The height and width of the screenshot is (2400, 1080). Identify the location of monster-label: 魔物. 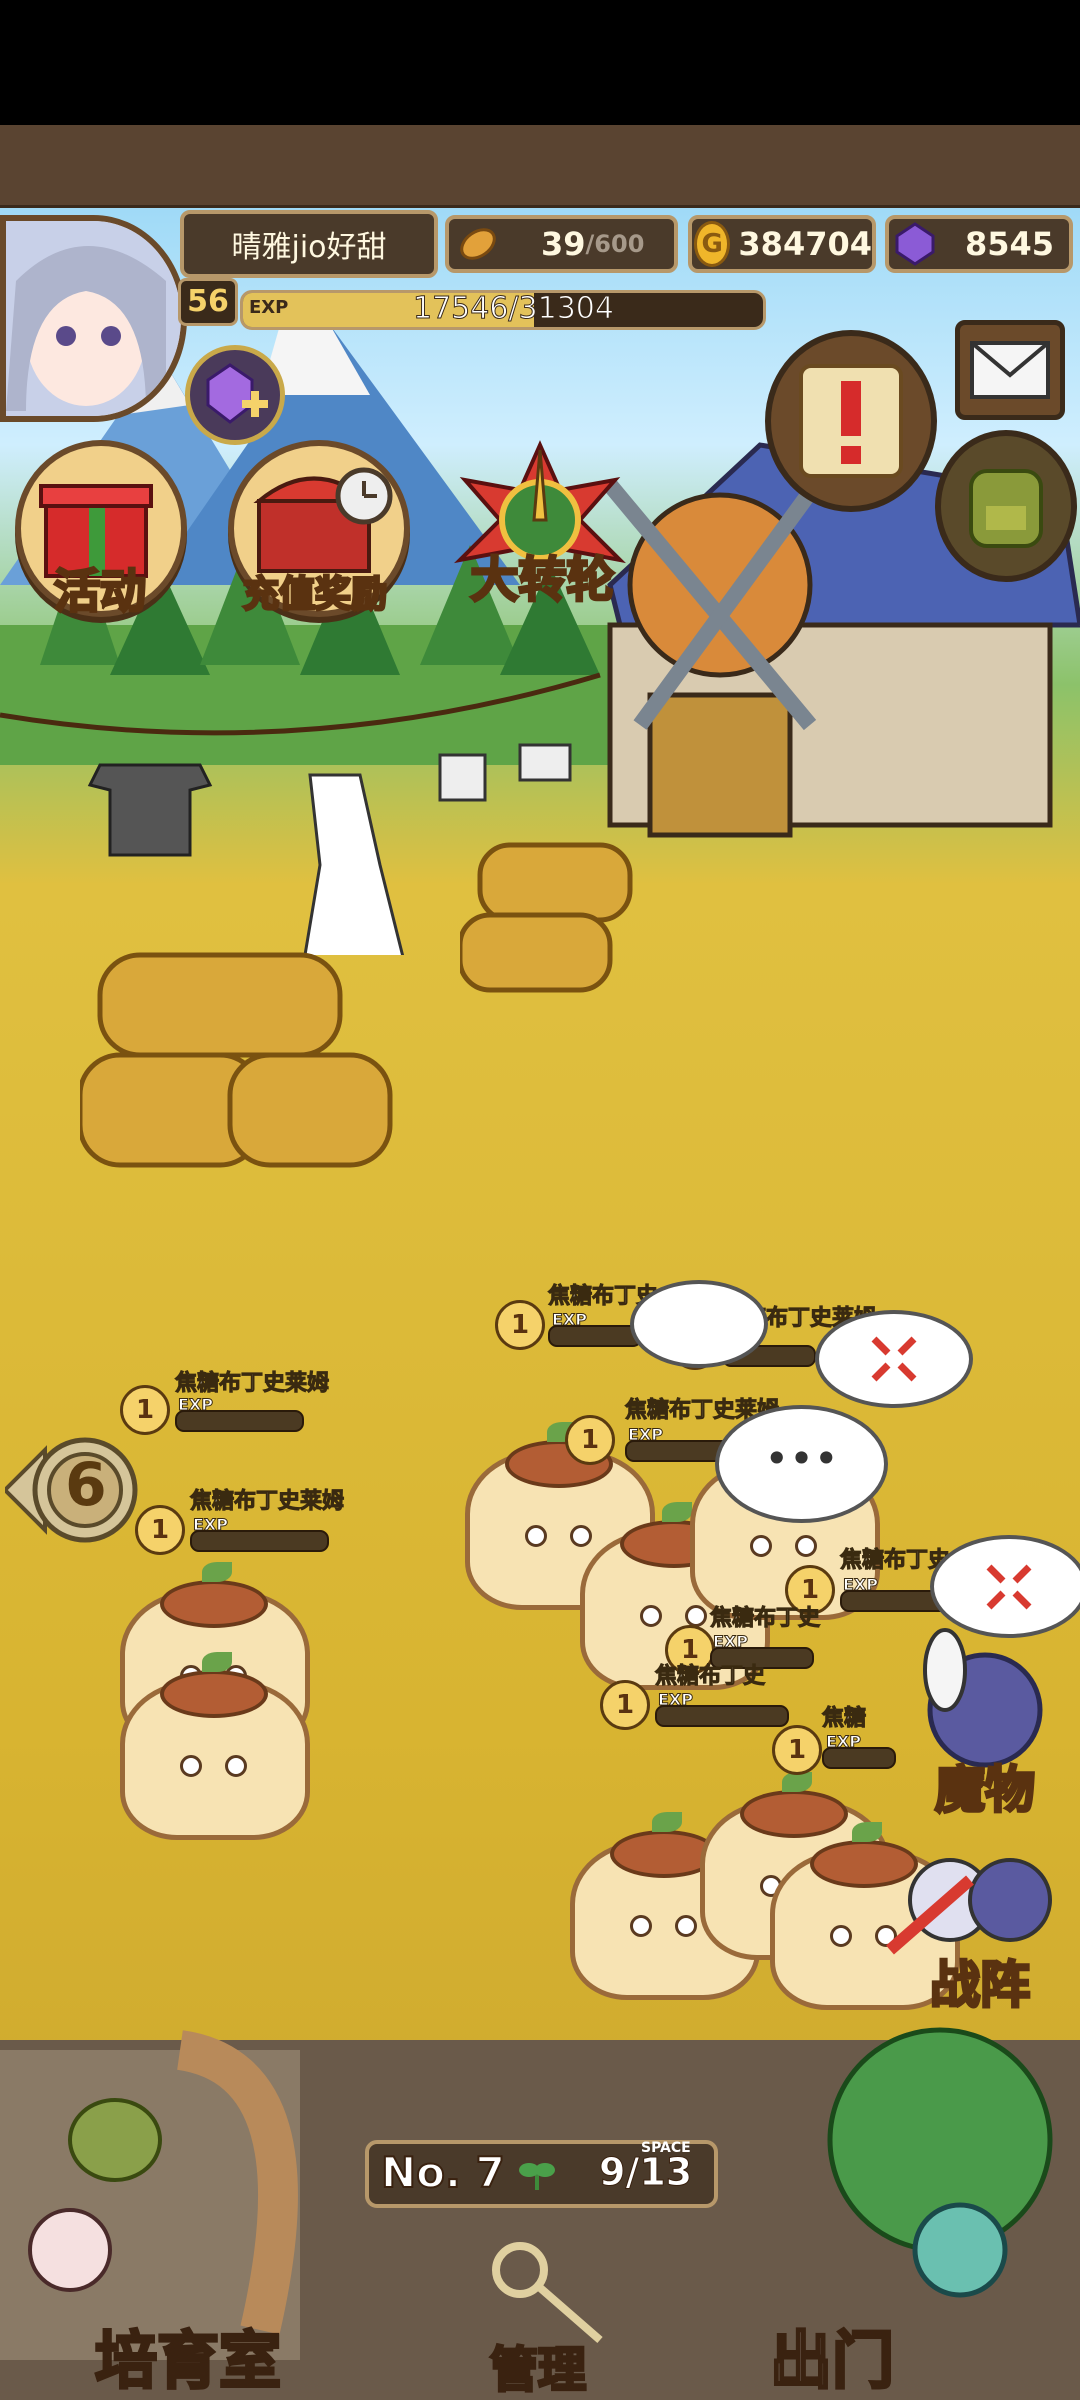
(985, 1790).